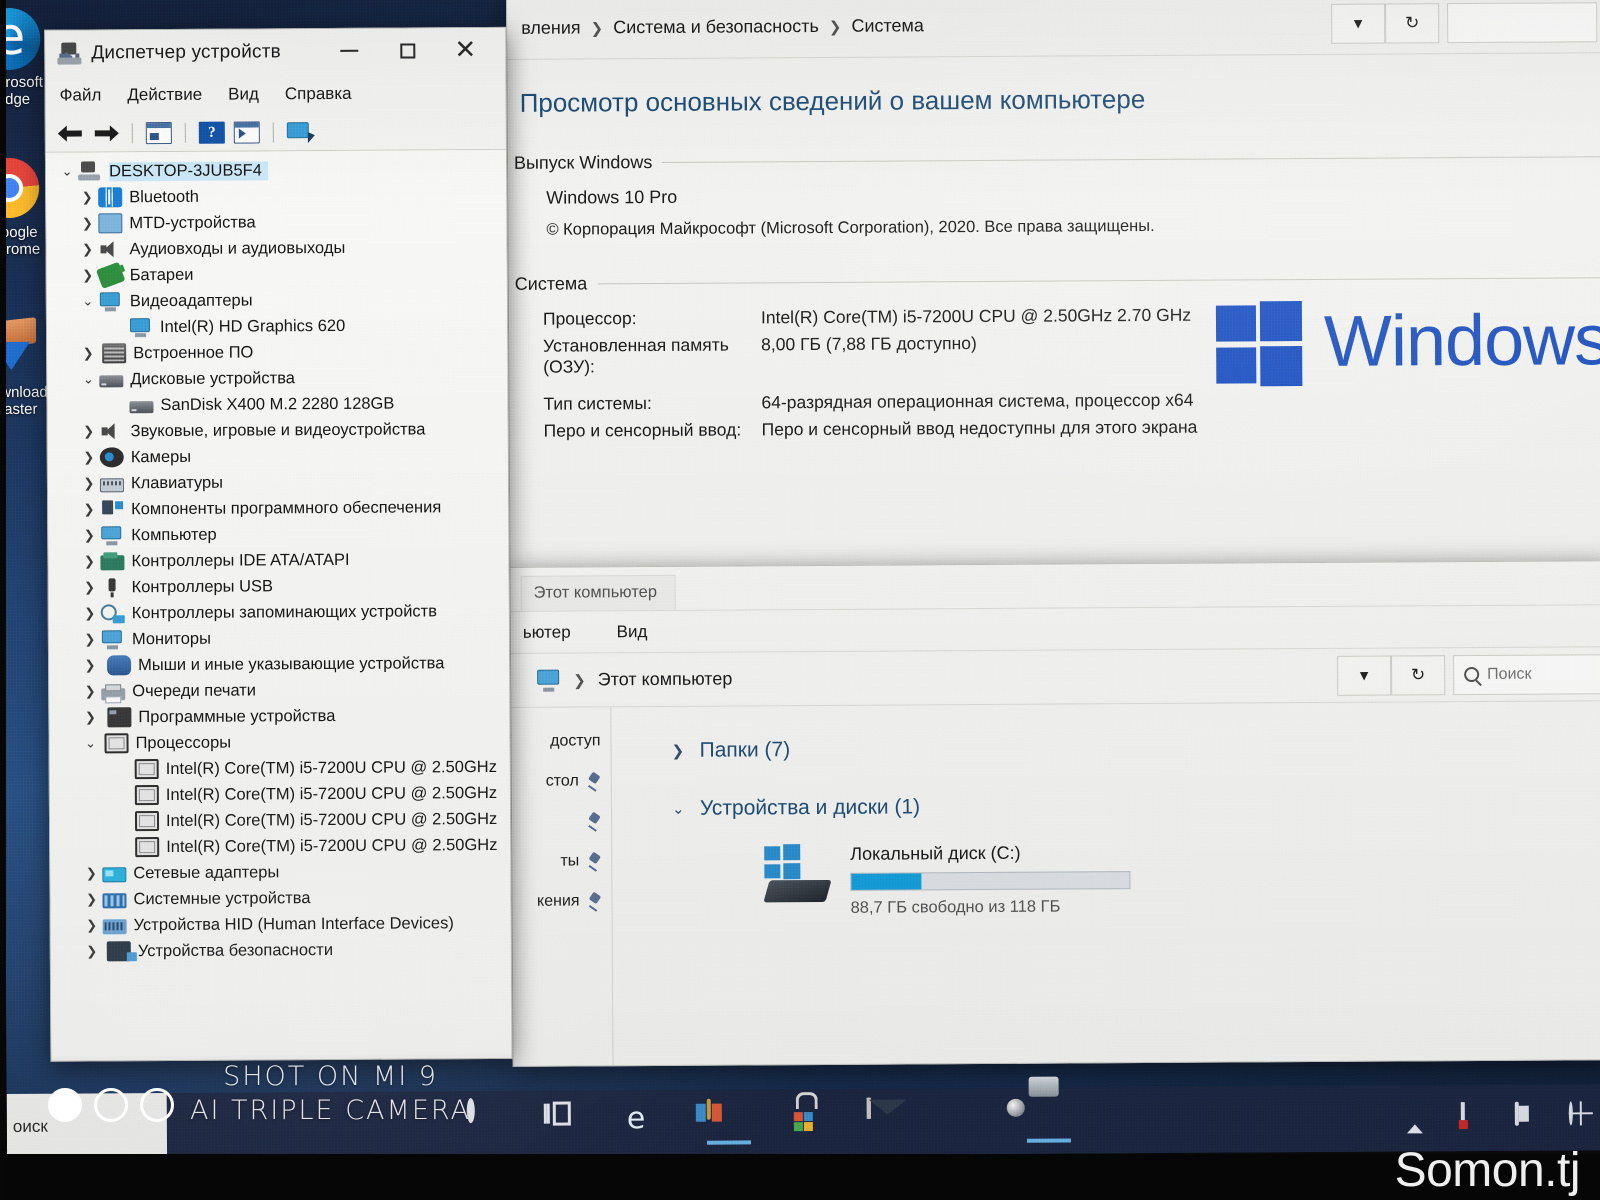  Describe the element at coordinates (278, 508) in the screenshot. I see `tree-item-software-components: ❯ Компоненты программного обеспечения` at that location.